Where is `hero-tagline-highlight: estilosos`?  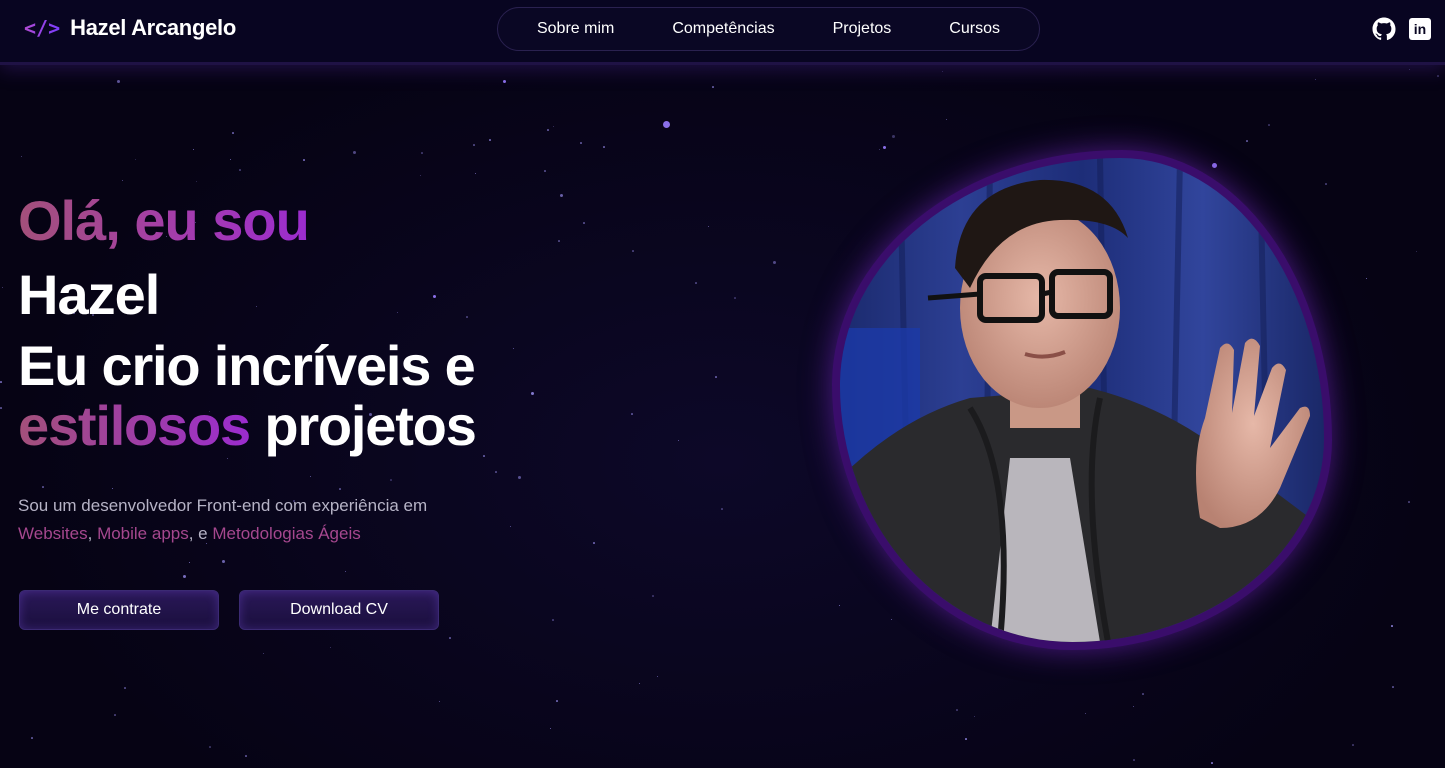
hero-tagline-highlight: estilosos is located at coordinates (134, 425).